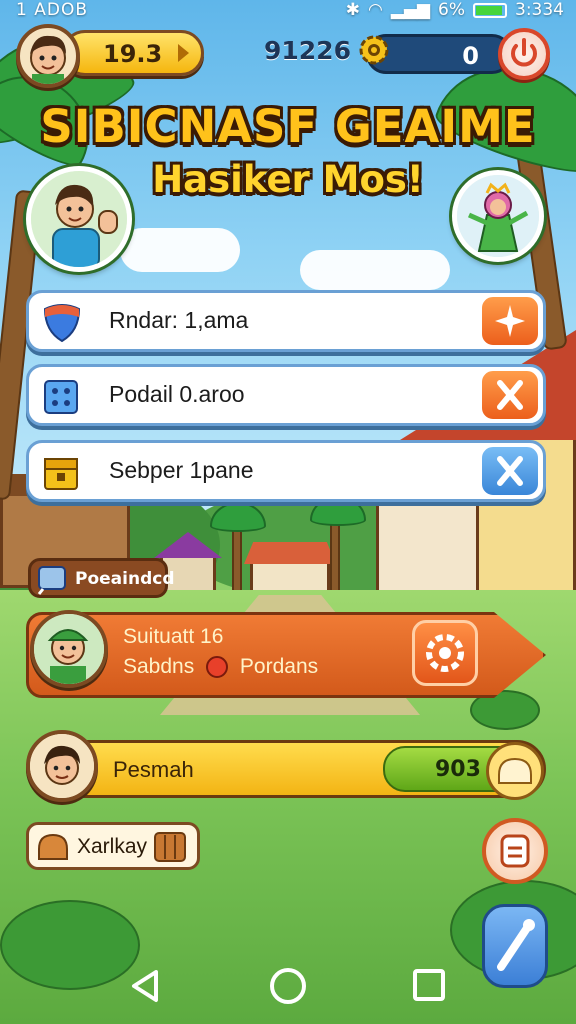 This screenshot has width=576, height=1024. What do you see at coordinates (290, 553) in the screenshot?
I see `roof` at bounding box center [290, 553].